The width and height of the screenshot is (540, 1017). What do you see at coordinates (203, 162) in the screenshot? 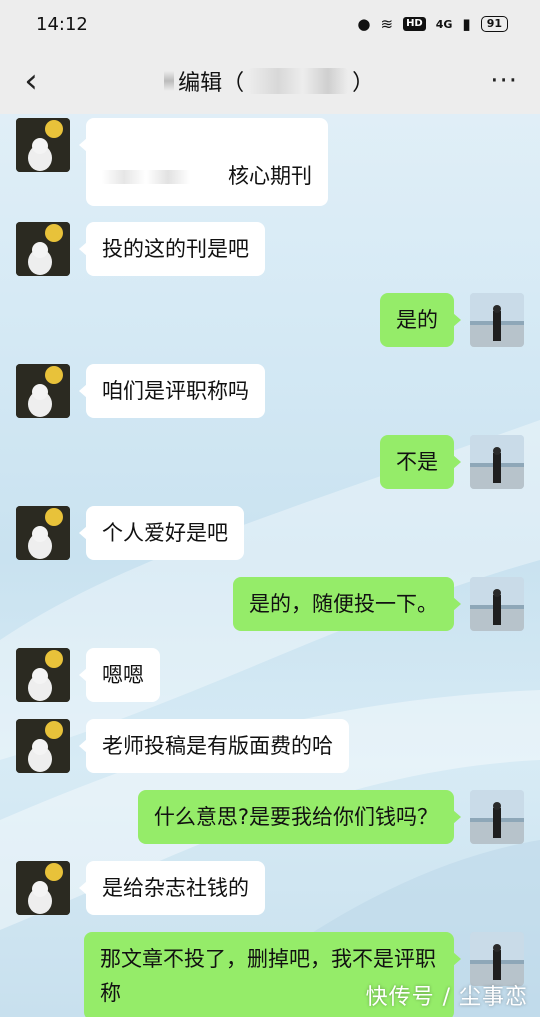
I see `message-bubble: 核心期刊` at bounding box center [203, 162].